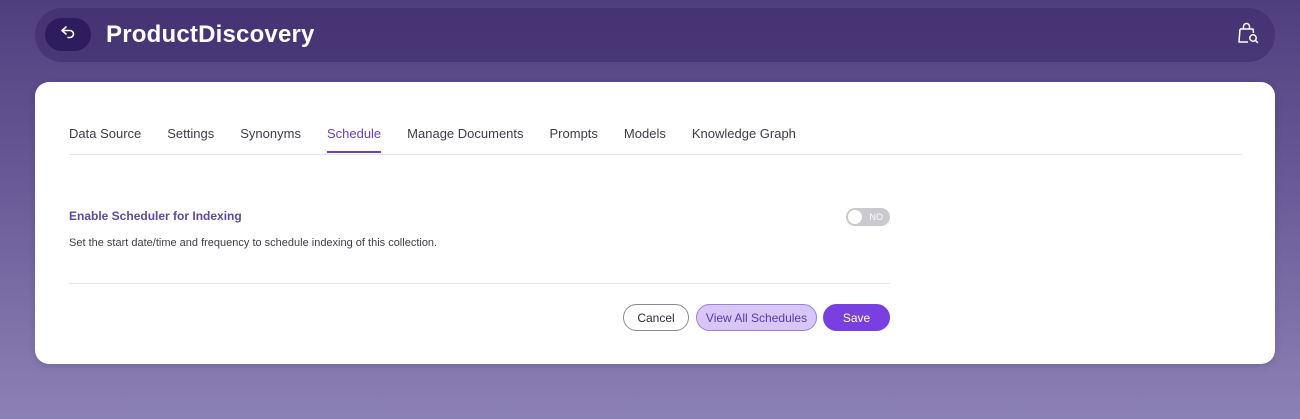  Describe the element at coordinates (655, 35) in the screenshot. I see `app-header: ProductDiscovery` at that location.